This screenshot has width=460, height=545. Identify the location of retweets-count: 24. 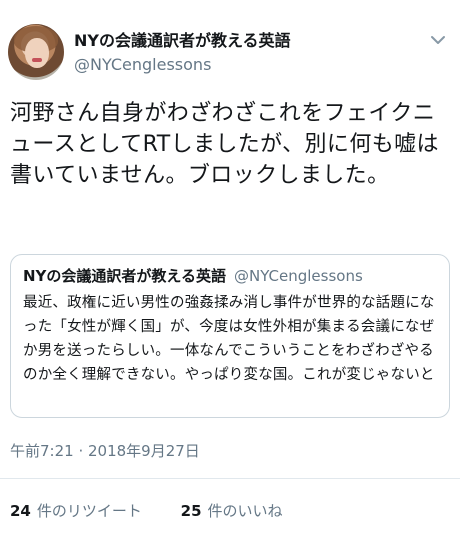
(20, 511).